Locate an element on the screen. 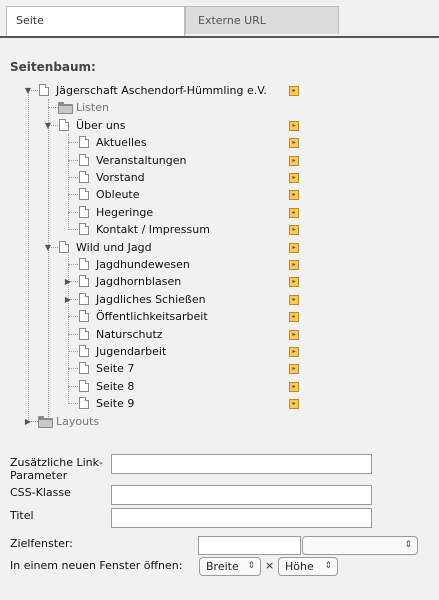  tree-node-label: Öffentlichkeitsarbeit is located at coordinates (152, 317).